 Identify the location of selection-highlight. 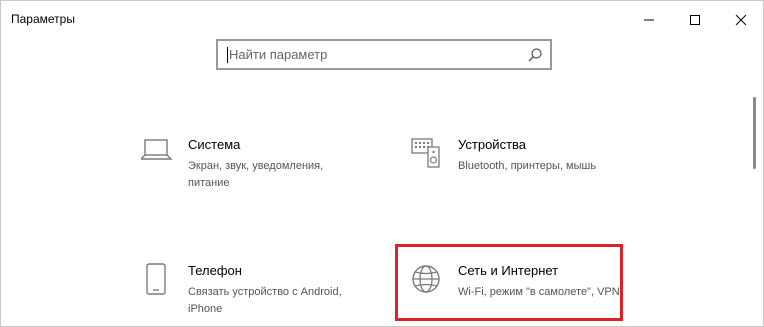
(509, 282).